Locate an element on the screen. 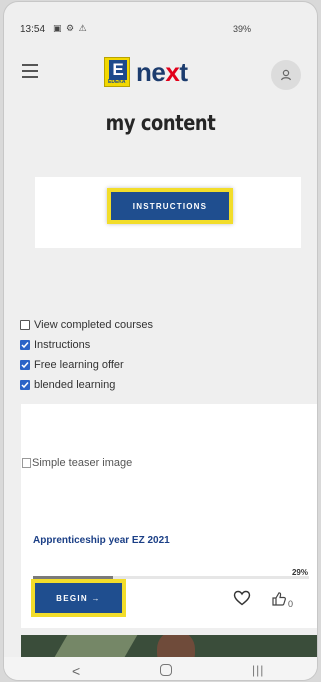 The image size is (321, 682). filter-free-learning: Free learning offer is located at coordinates (86, 365).